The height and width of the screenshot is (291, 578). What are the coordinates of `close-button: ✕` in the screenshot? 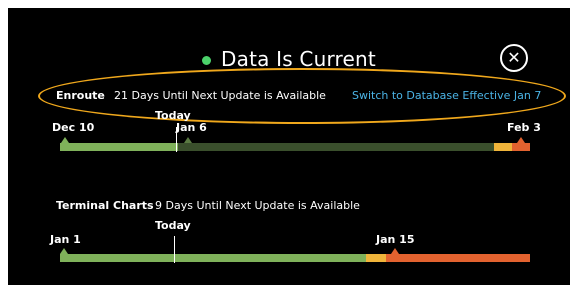 It's located at (514, 58).